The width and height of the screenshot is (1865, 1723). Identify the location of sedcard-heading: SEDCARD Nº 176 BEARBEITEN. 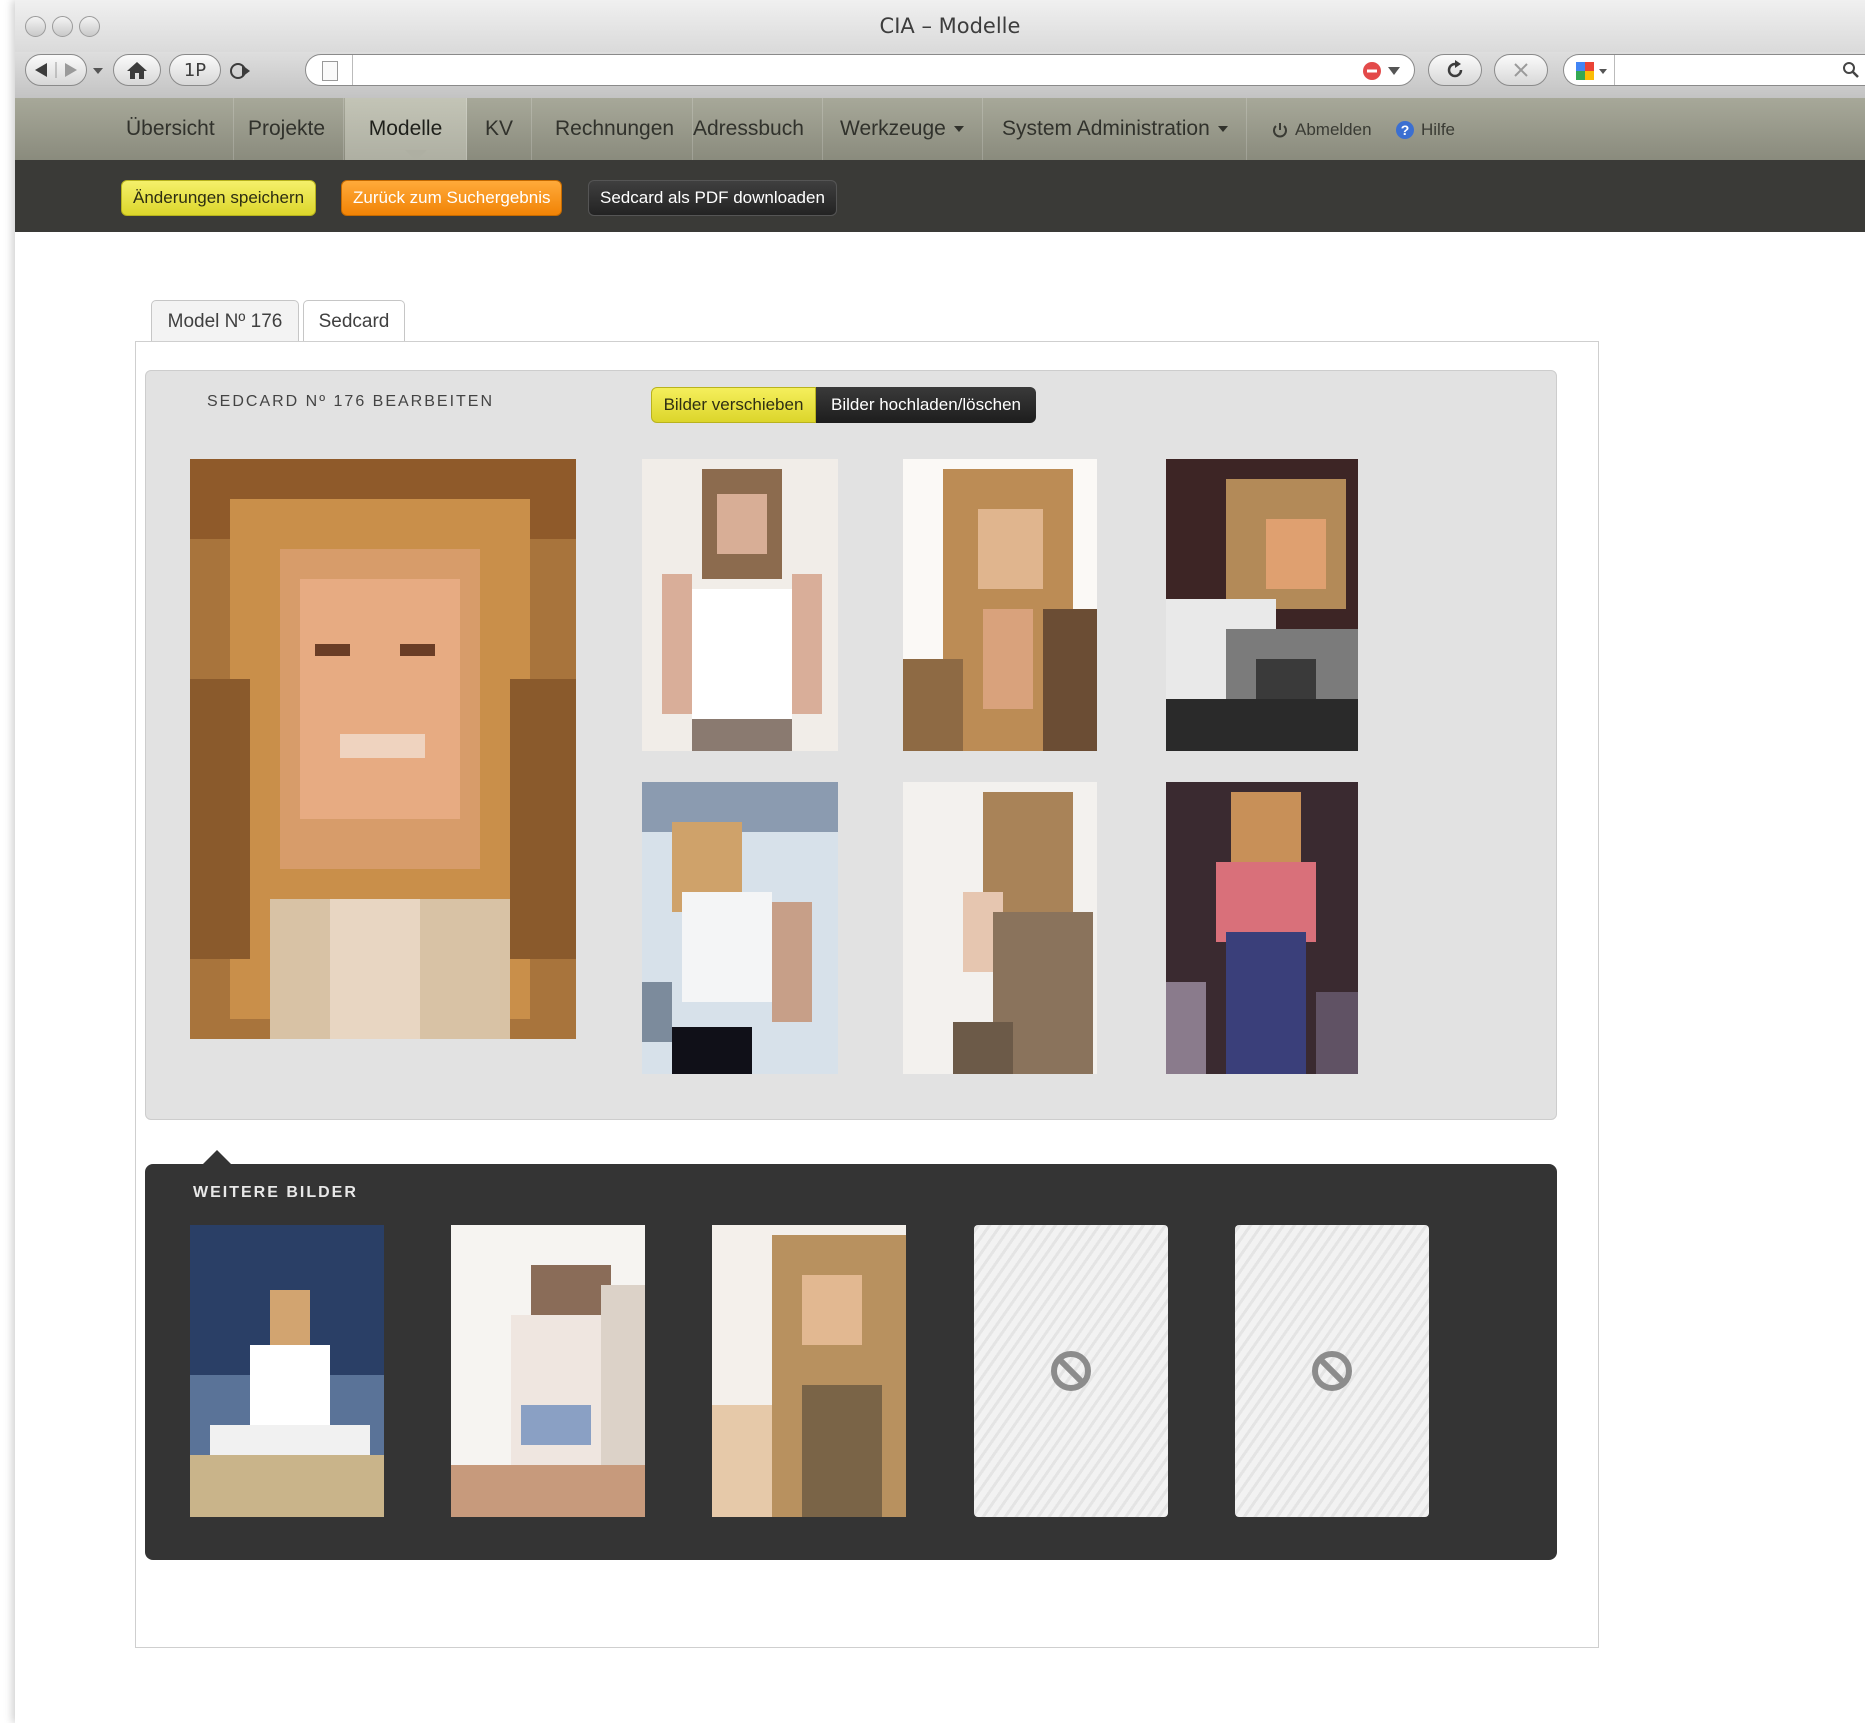
(351, 401).